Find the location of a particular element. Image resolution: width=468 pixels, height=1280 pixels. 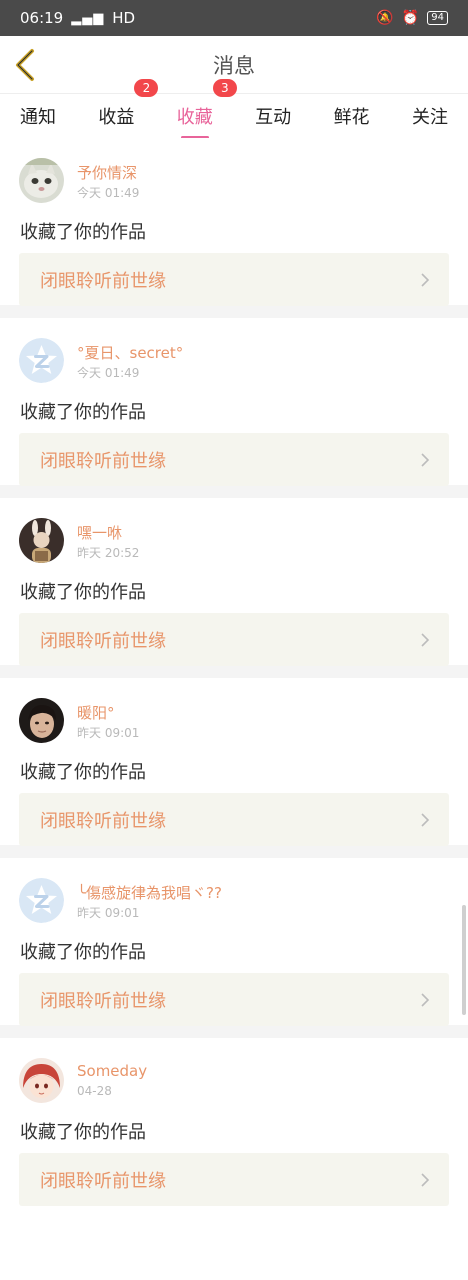

hd-label: HD is located at coordinates (124, 18).